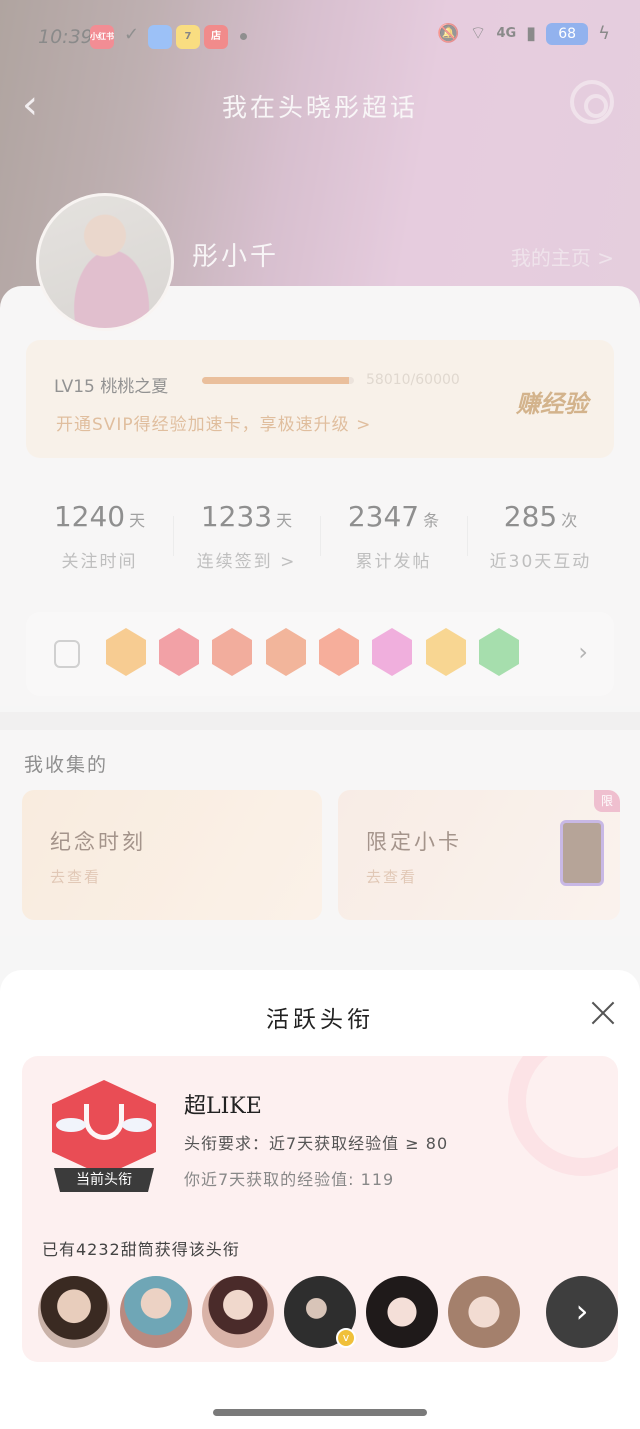  I want to click on decoration-heart-icon, so click(563, 1116).